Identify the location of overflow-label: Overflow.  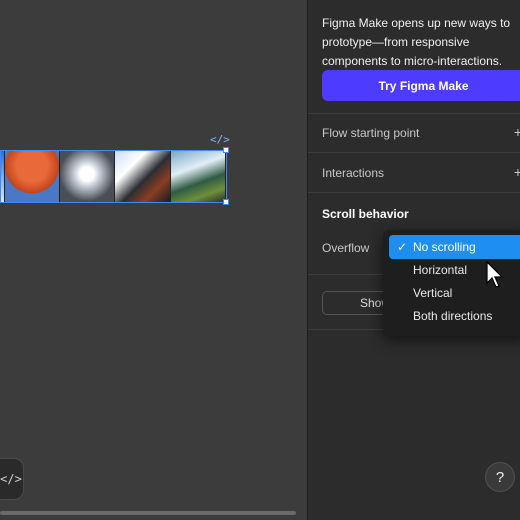
(346, 248).